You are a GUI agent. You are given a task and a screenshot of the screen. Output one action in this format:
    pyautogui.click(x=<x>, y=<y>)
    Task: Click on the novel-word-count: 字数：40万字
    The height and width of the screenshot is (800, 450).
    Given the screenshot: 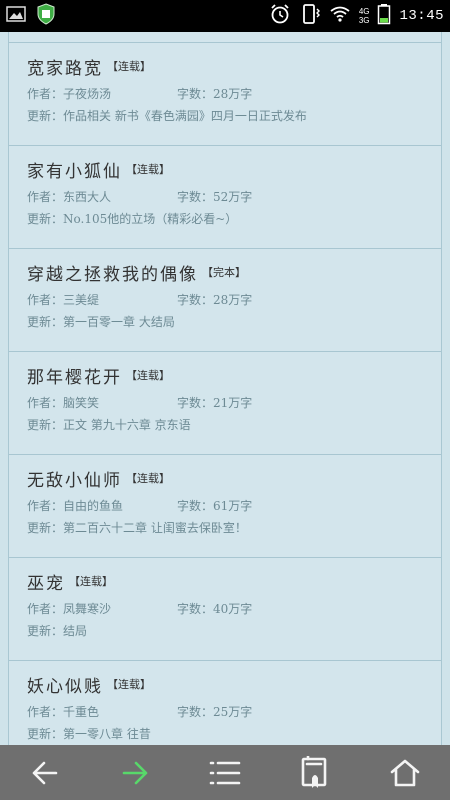 What is the action you would take?
    pyautogui.click(x=215, y=608)
    